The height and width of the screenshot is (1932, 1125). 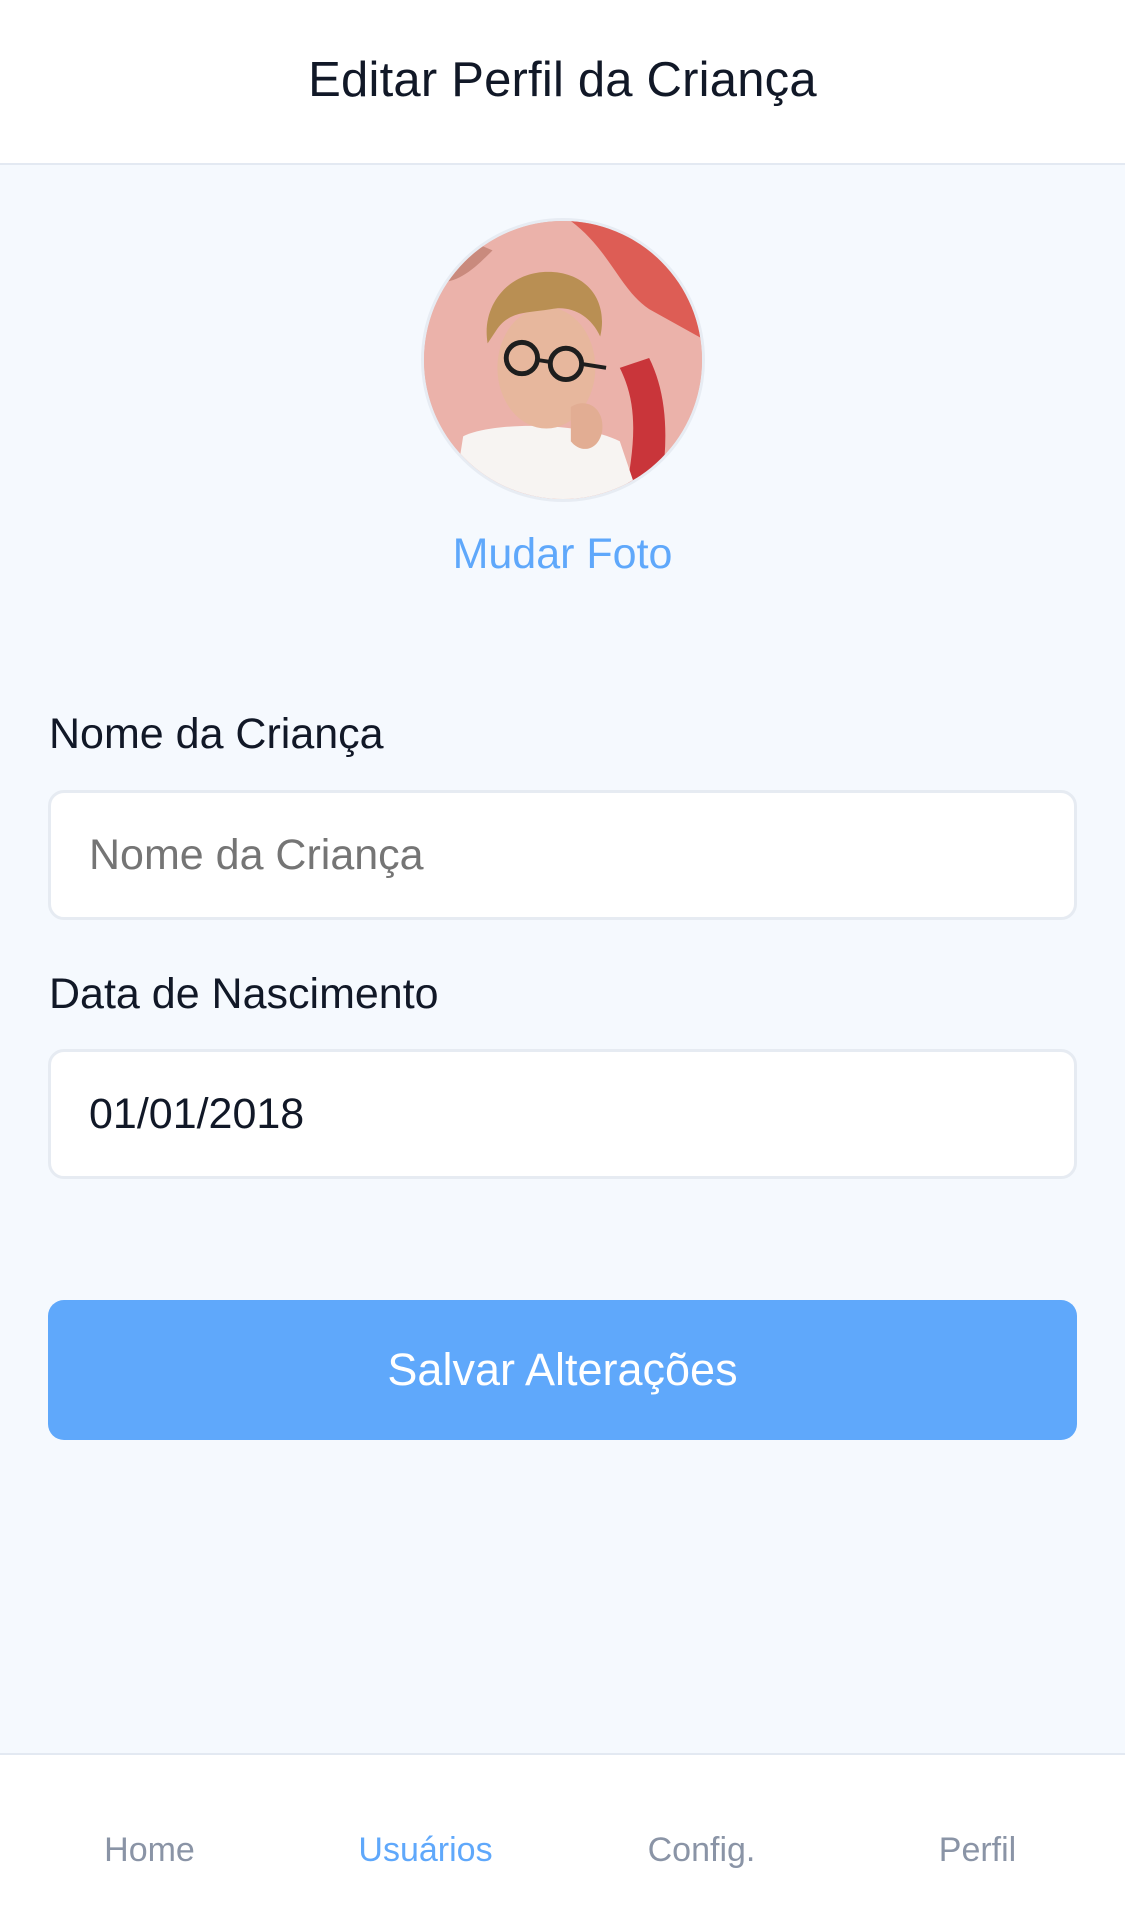 I want to click on child-name-label: Nome da Criança, so click(x=216, y=734).